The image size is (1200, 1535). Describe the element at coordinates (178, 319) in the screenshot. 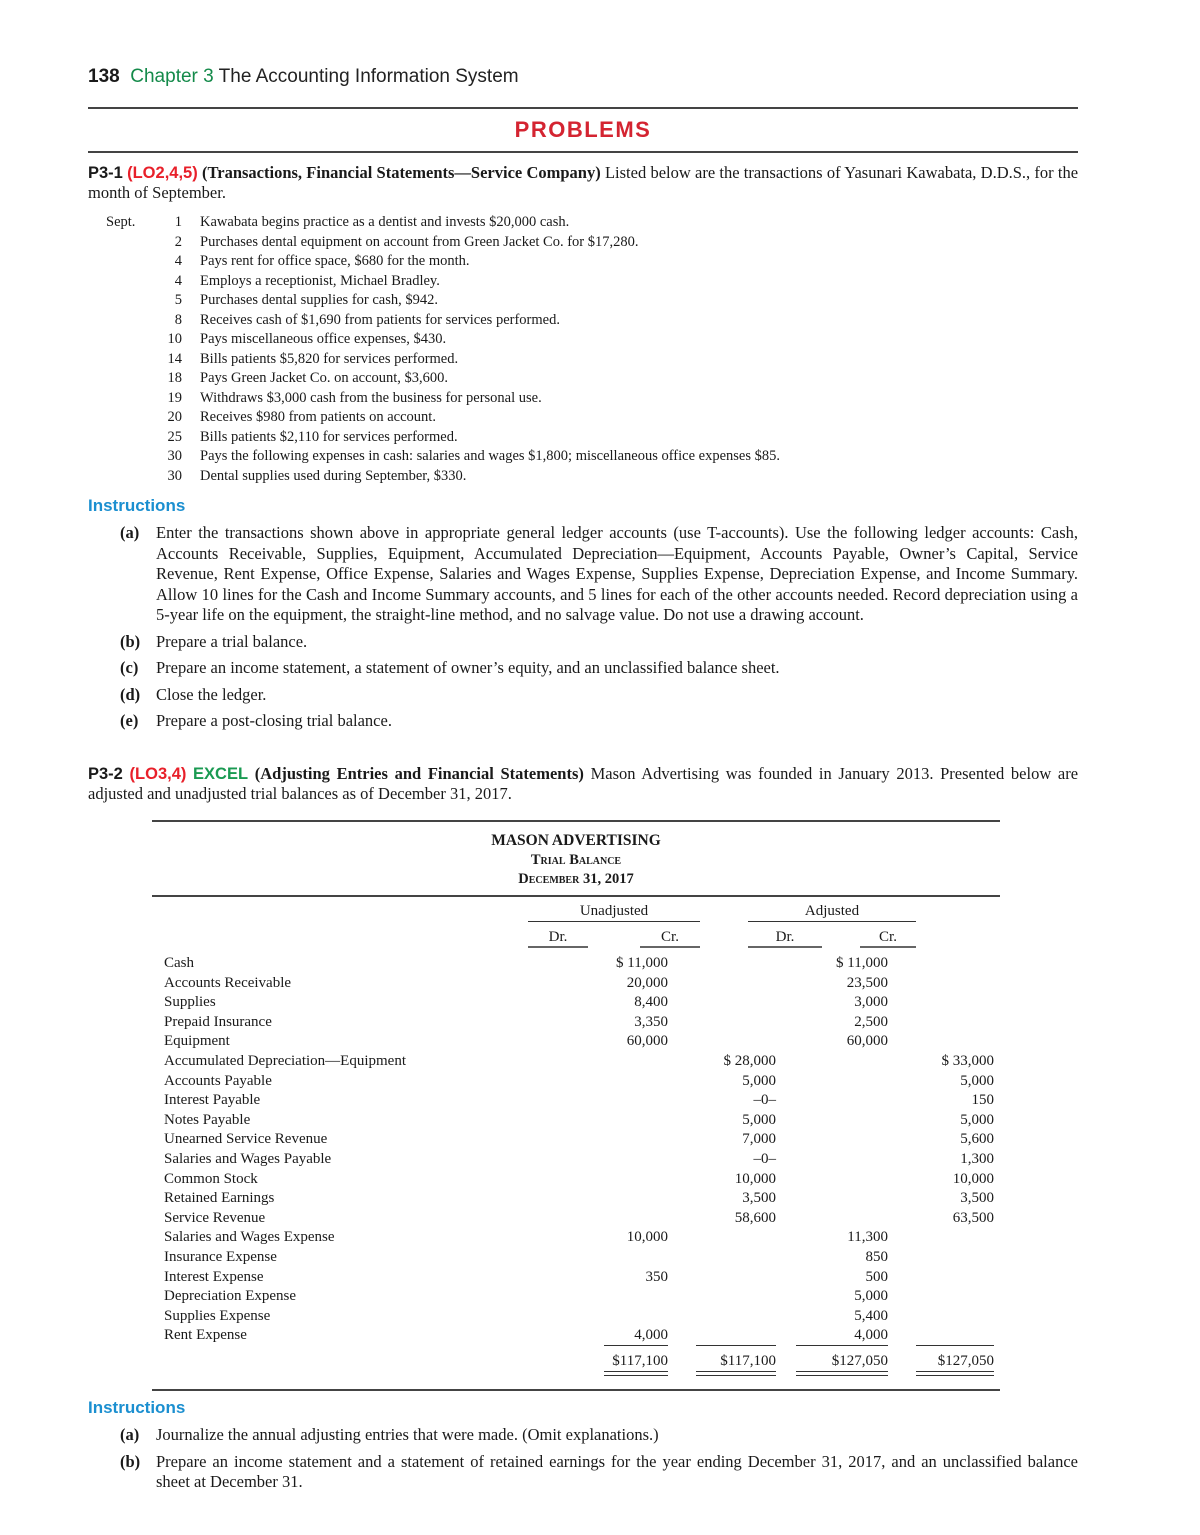

I see `transaction-day: 8` at that location.